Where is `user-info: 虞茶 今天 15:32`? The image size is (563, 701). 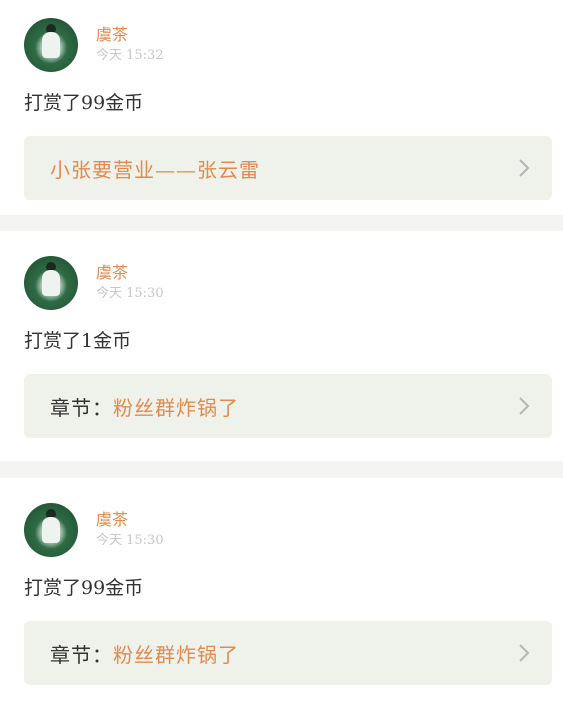
user-info: 虞茶 今天 15:32 is located at coordinates (130, 45).